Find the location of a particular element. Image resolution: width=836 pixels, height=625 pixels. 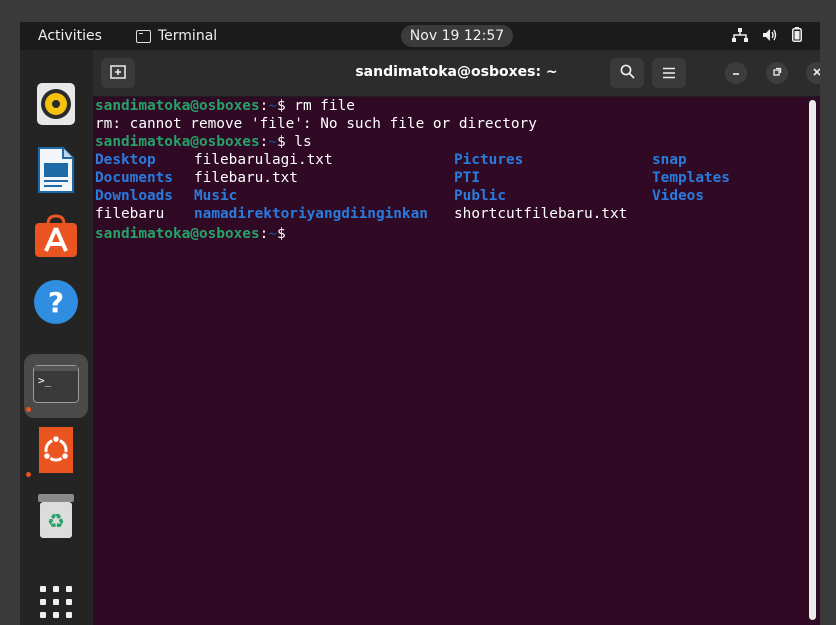

activities-button: Activities is located at coordinates (70, 36).